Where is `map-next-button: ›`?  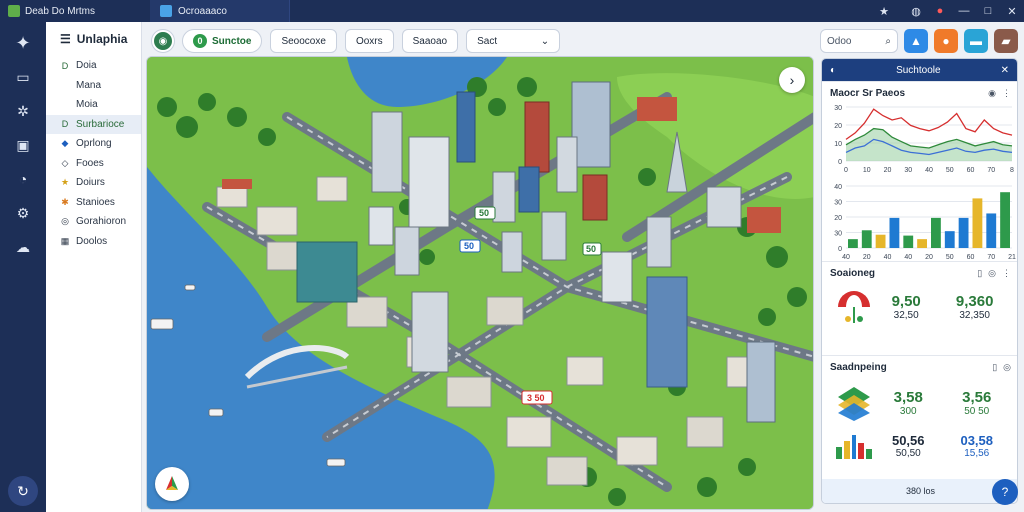
map-next-button: › is located at coordinates (792, 80).